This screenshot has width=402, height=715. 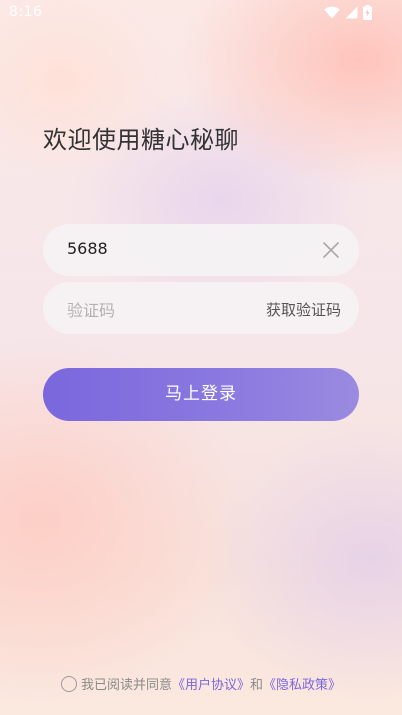 I want to click on status-icons, so click(x=348, y=12).